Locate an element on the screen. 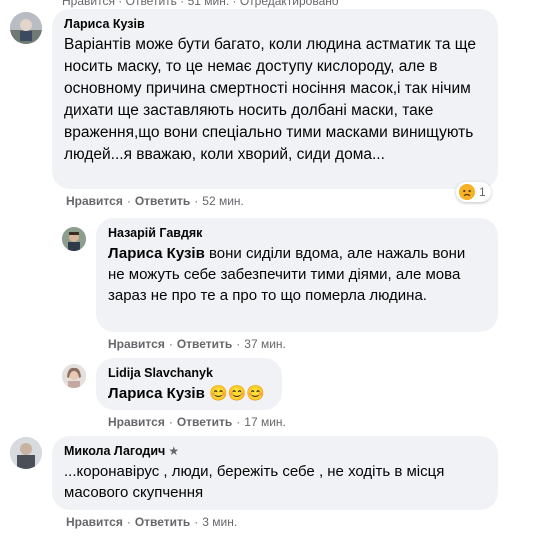 The image size is (543, 538). smile-emoji: 😊😊😊 is located at coordinates (237, 393).